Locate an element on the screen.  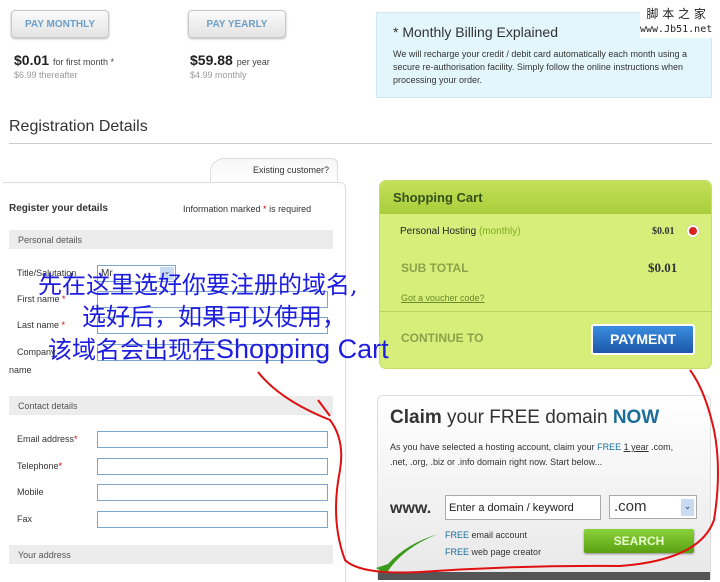
annotation-line3: 该域名会出现在Shopping Cart is located at coordinates (218, 349).